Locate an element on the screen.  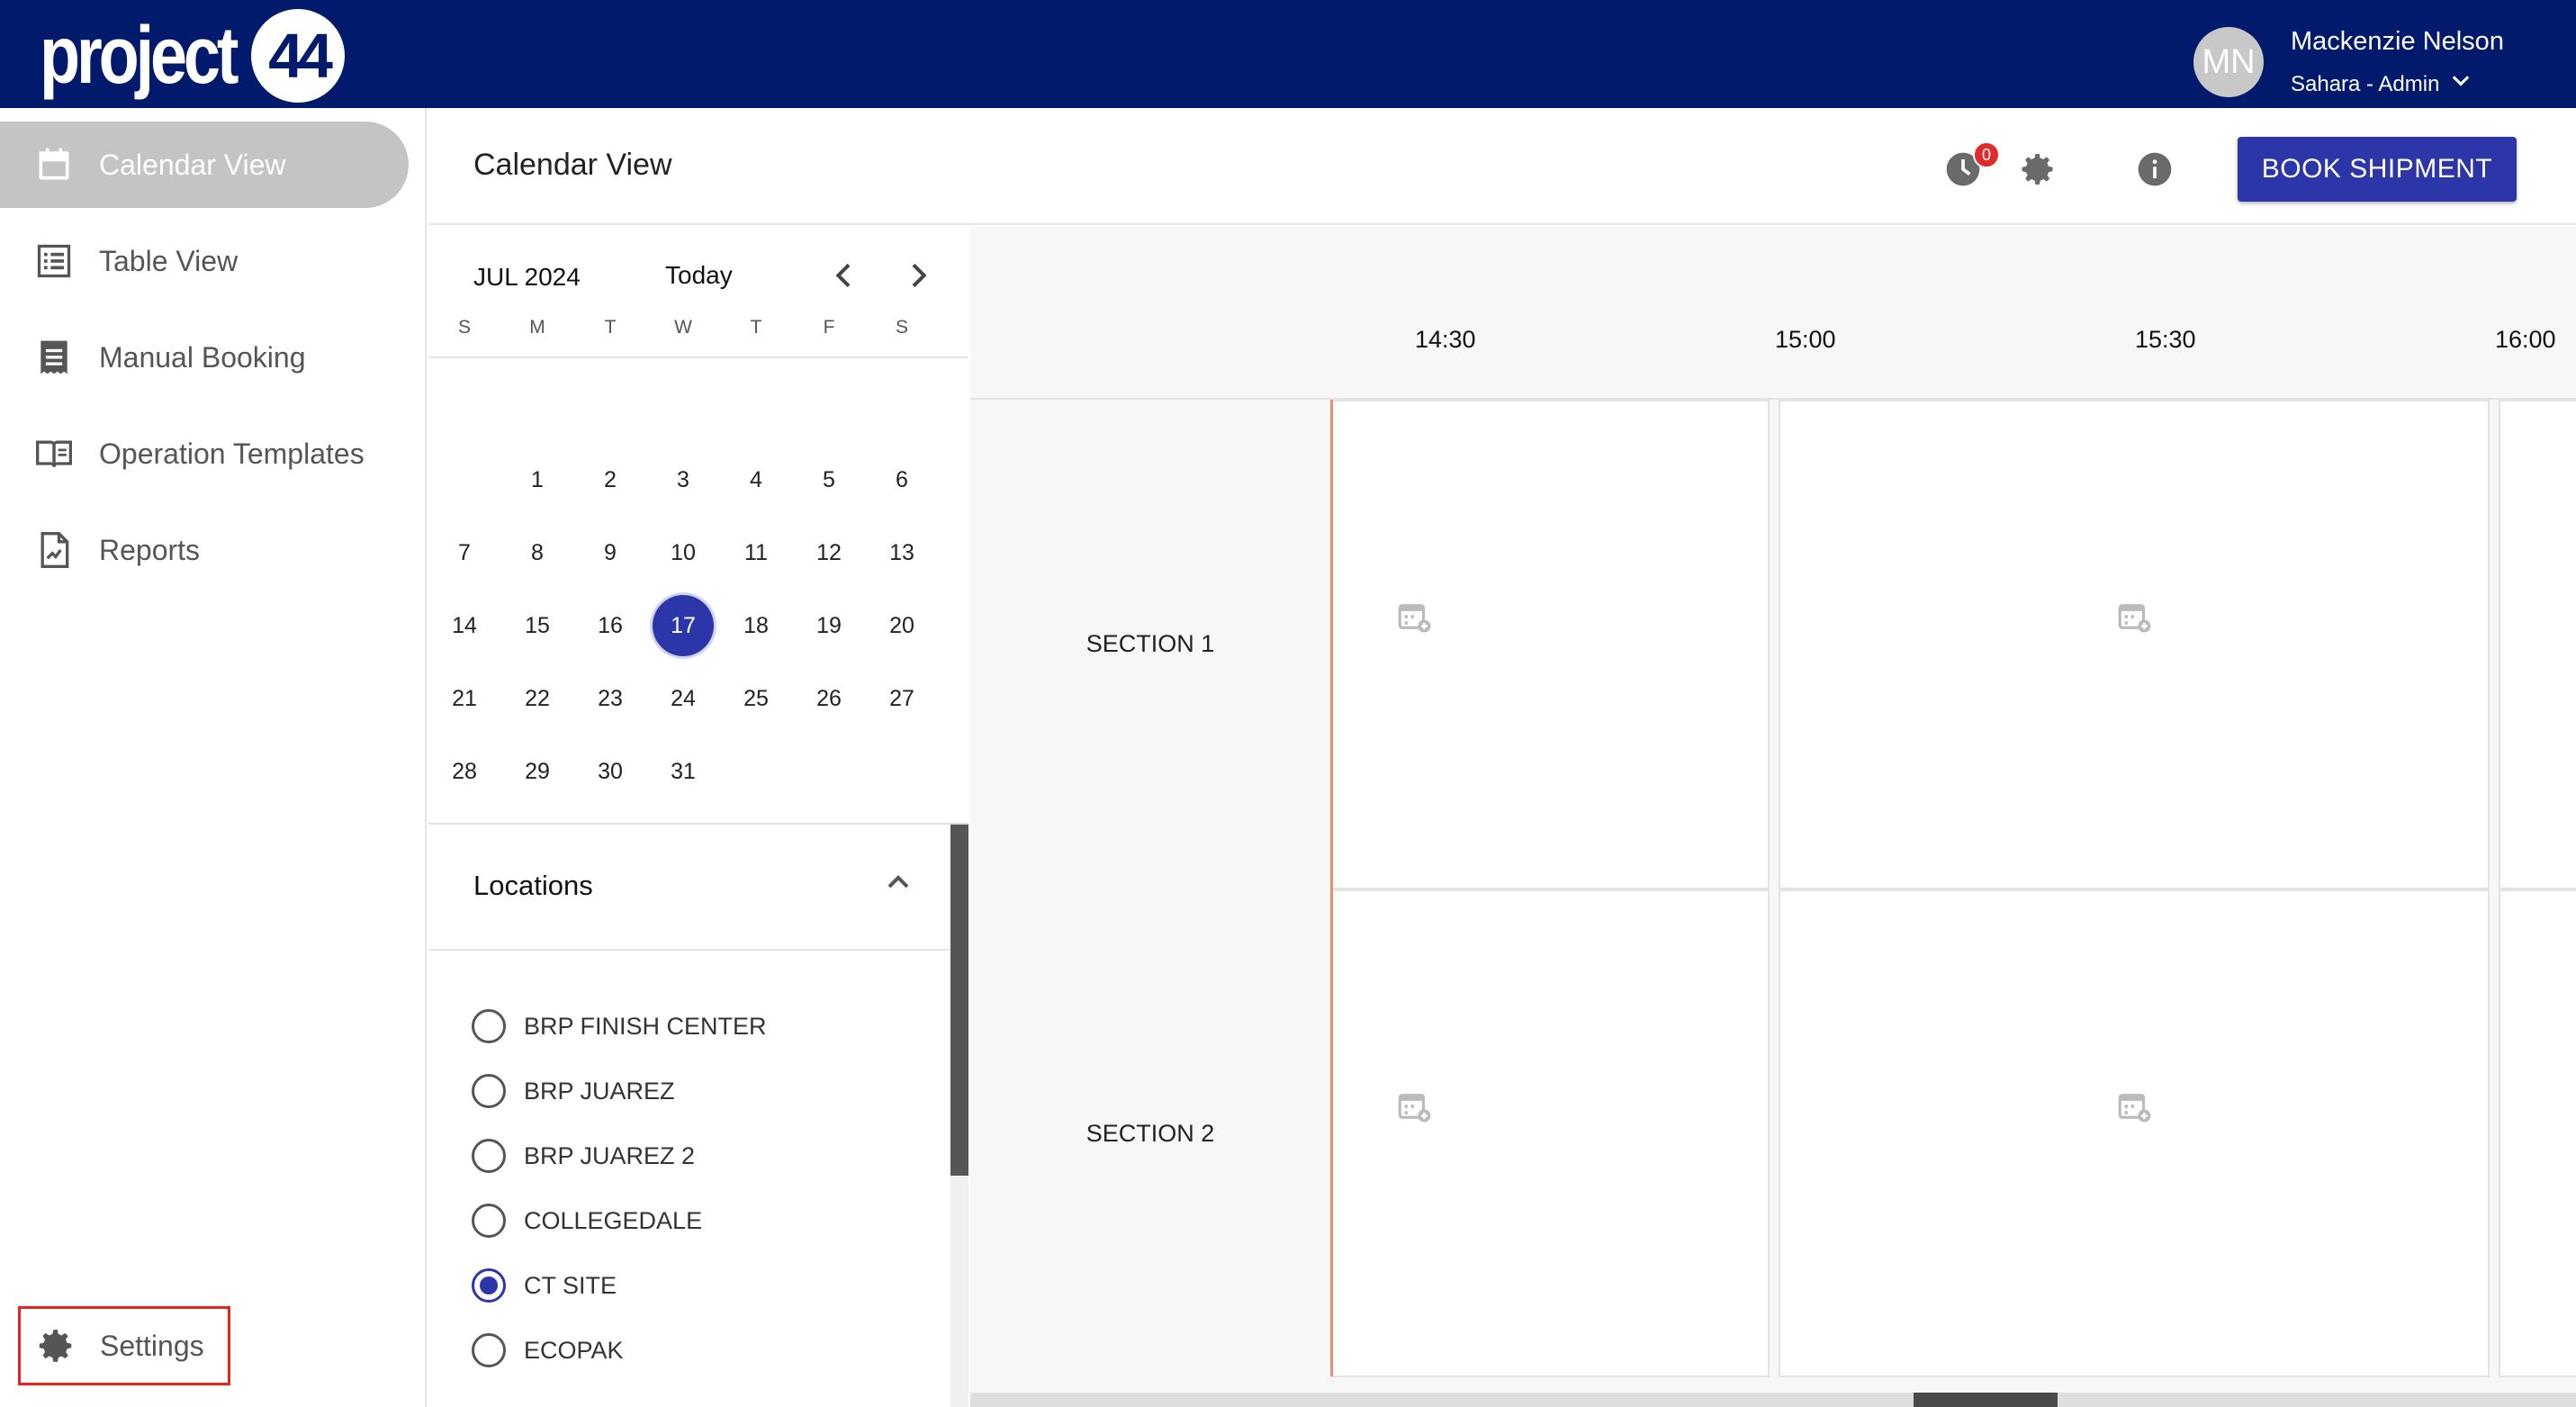
chevron-right-icon is located at coordinates (918, 275).